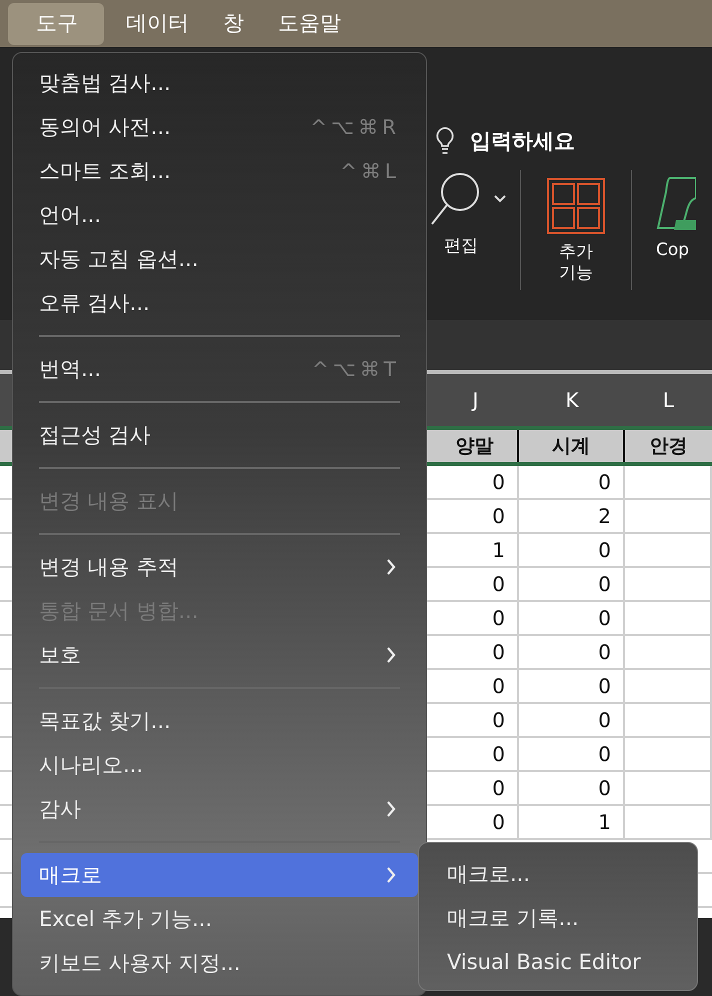  Describe the element at coordinates (676, 203) in the screenshot. I see `copilot-icon` at that location.